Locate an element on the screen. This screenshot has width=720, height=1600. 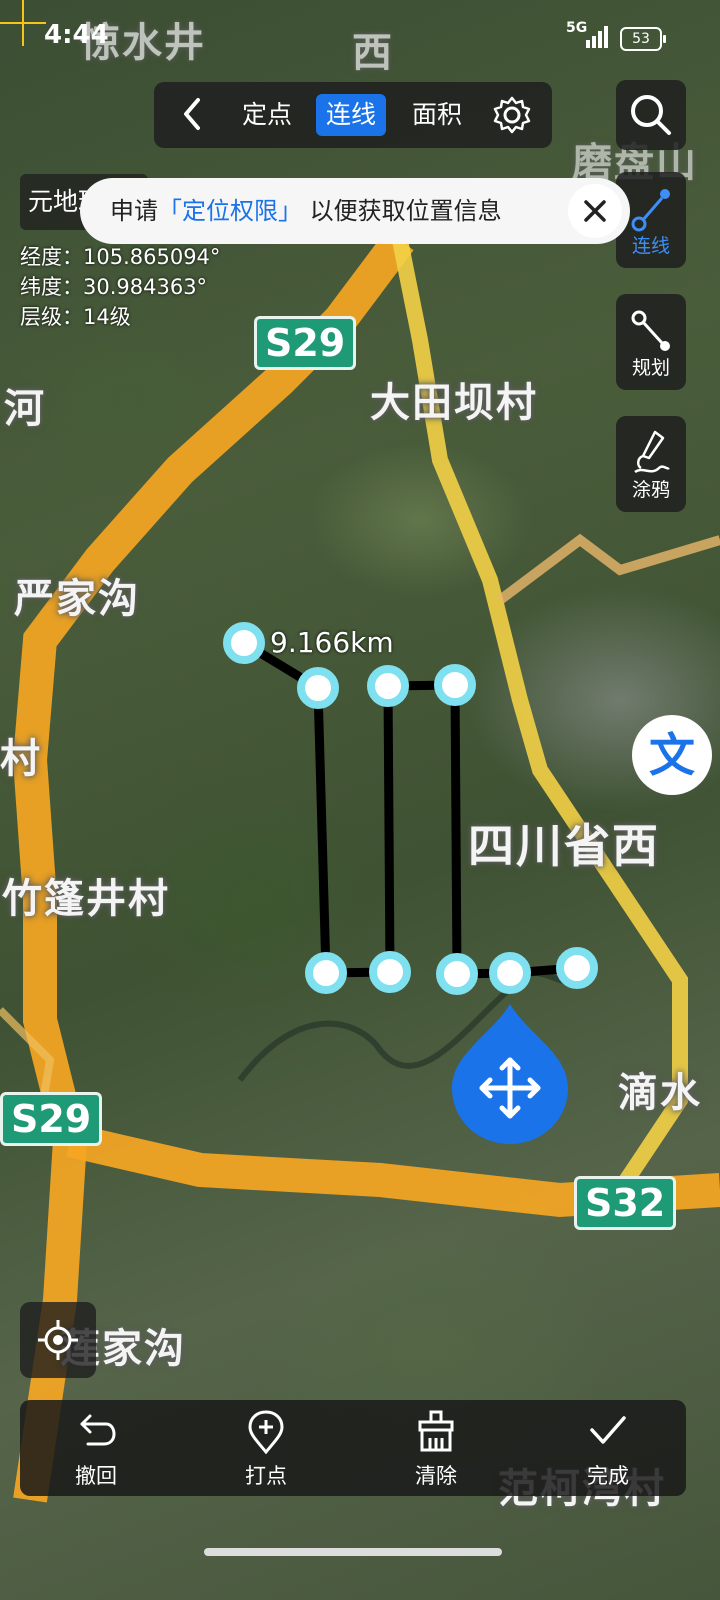
search-icon is located at coordinates (651, 115).